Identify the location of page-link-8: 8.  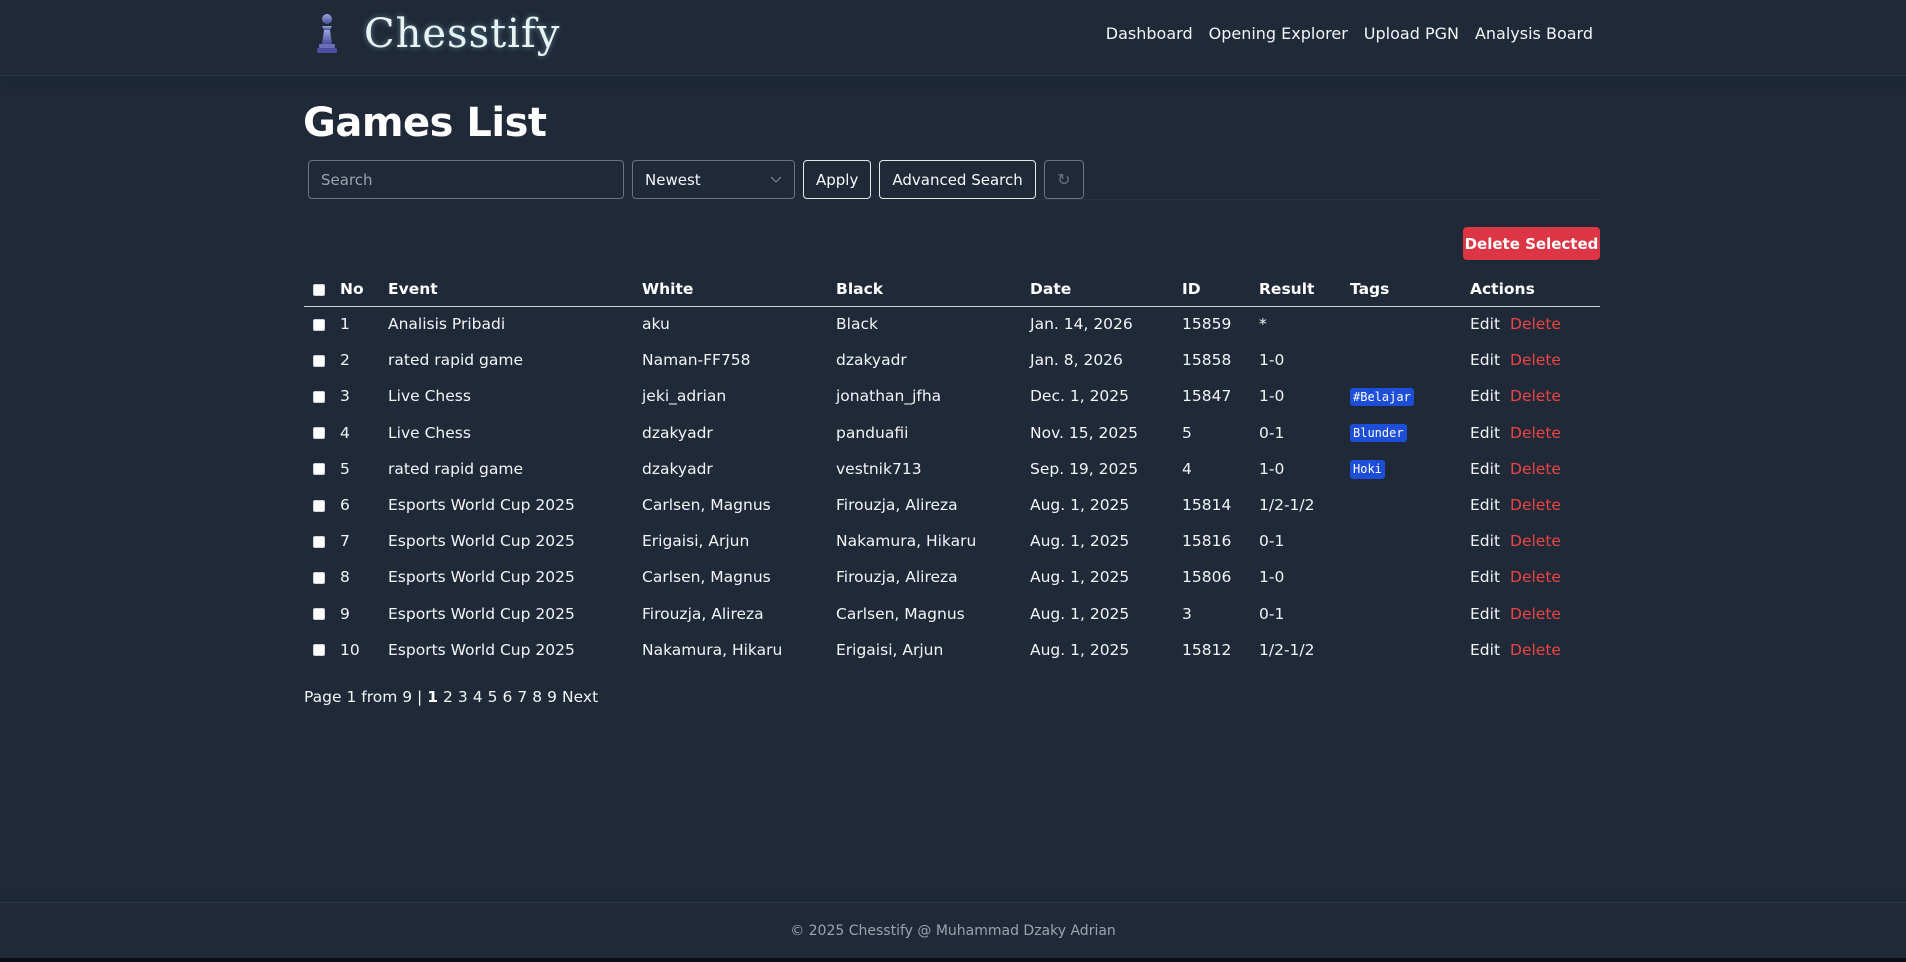
(537, 697).